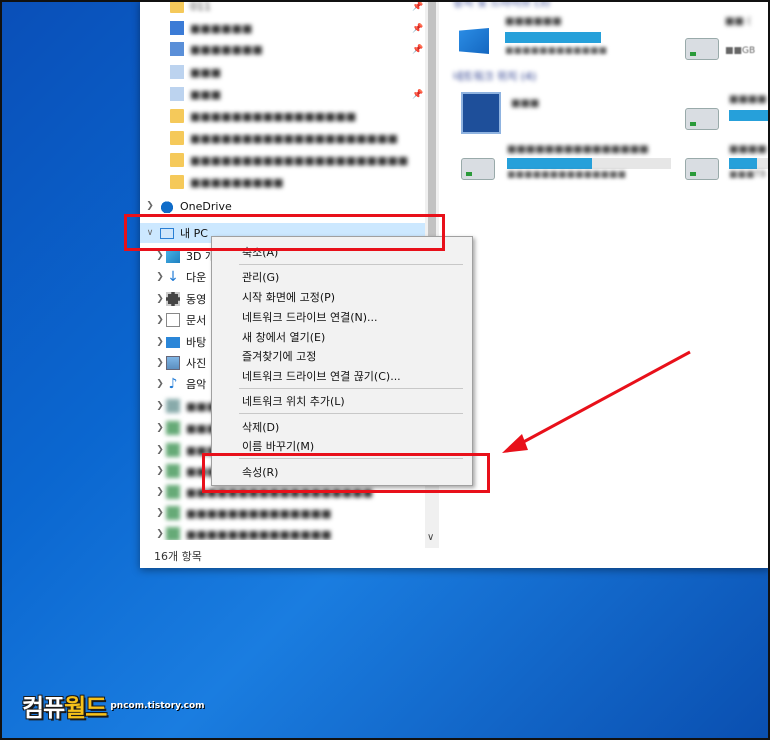 The image size is (770, 740). I want to click on logo-url: pncom.tistory.com, so click(157, 705).